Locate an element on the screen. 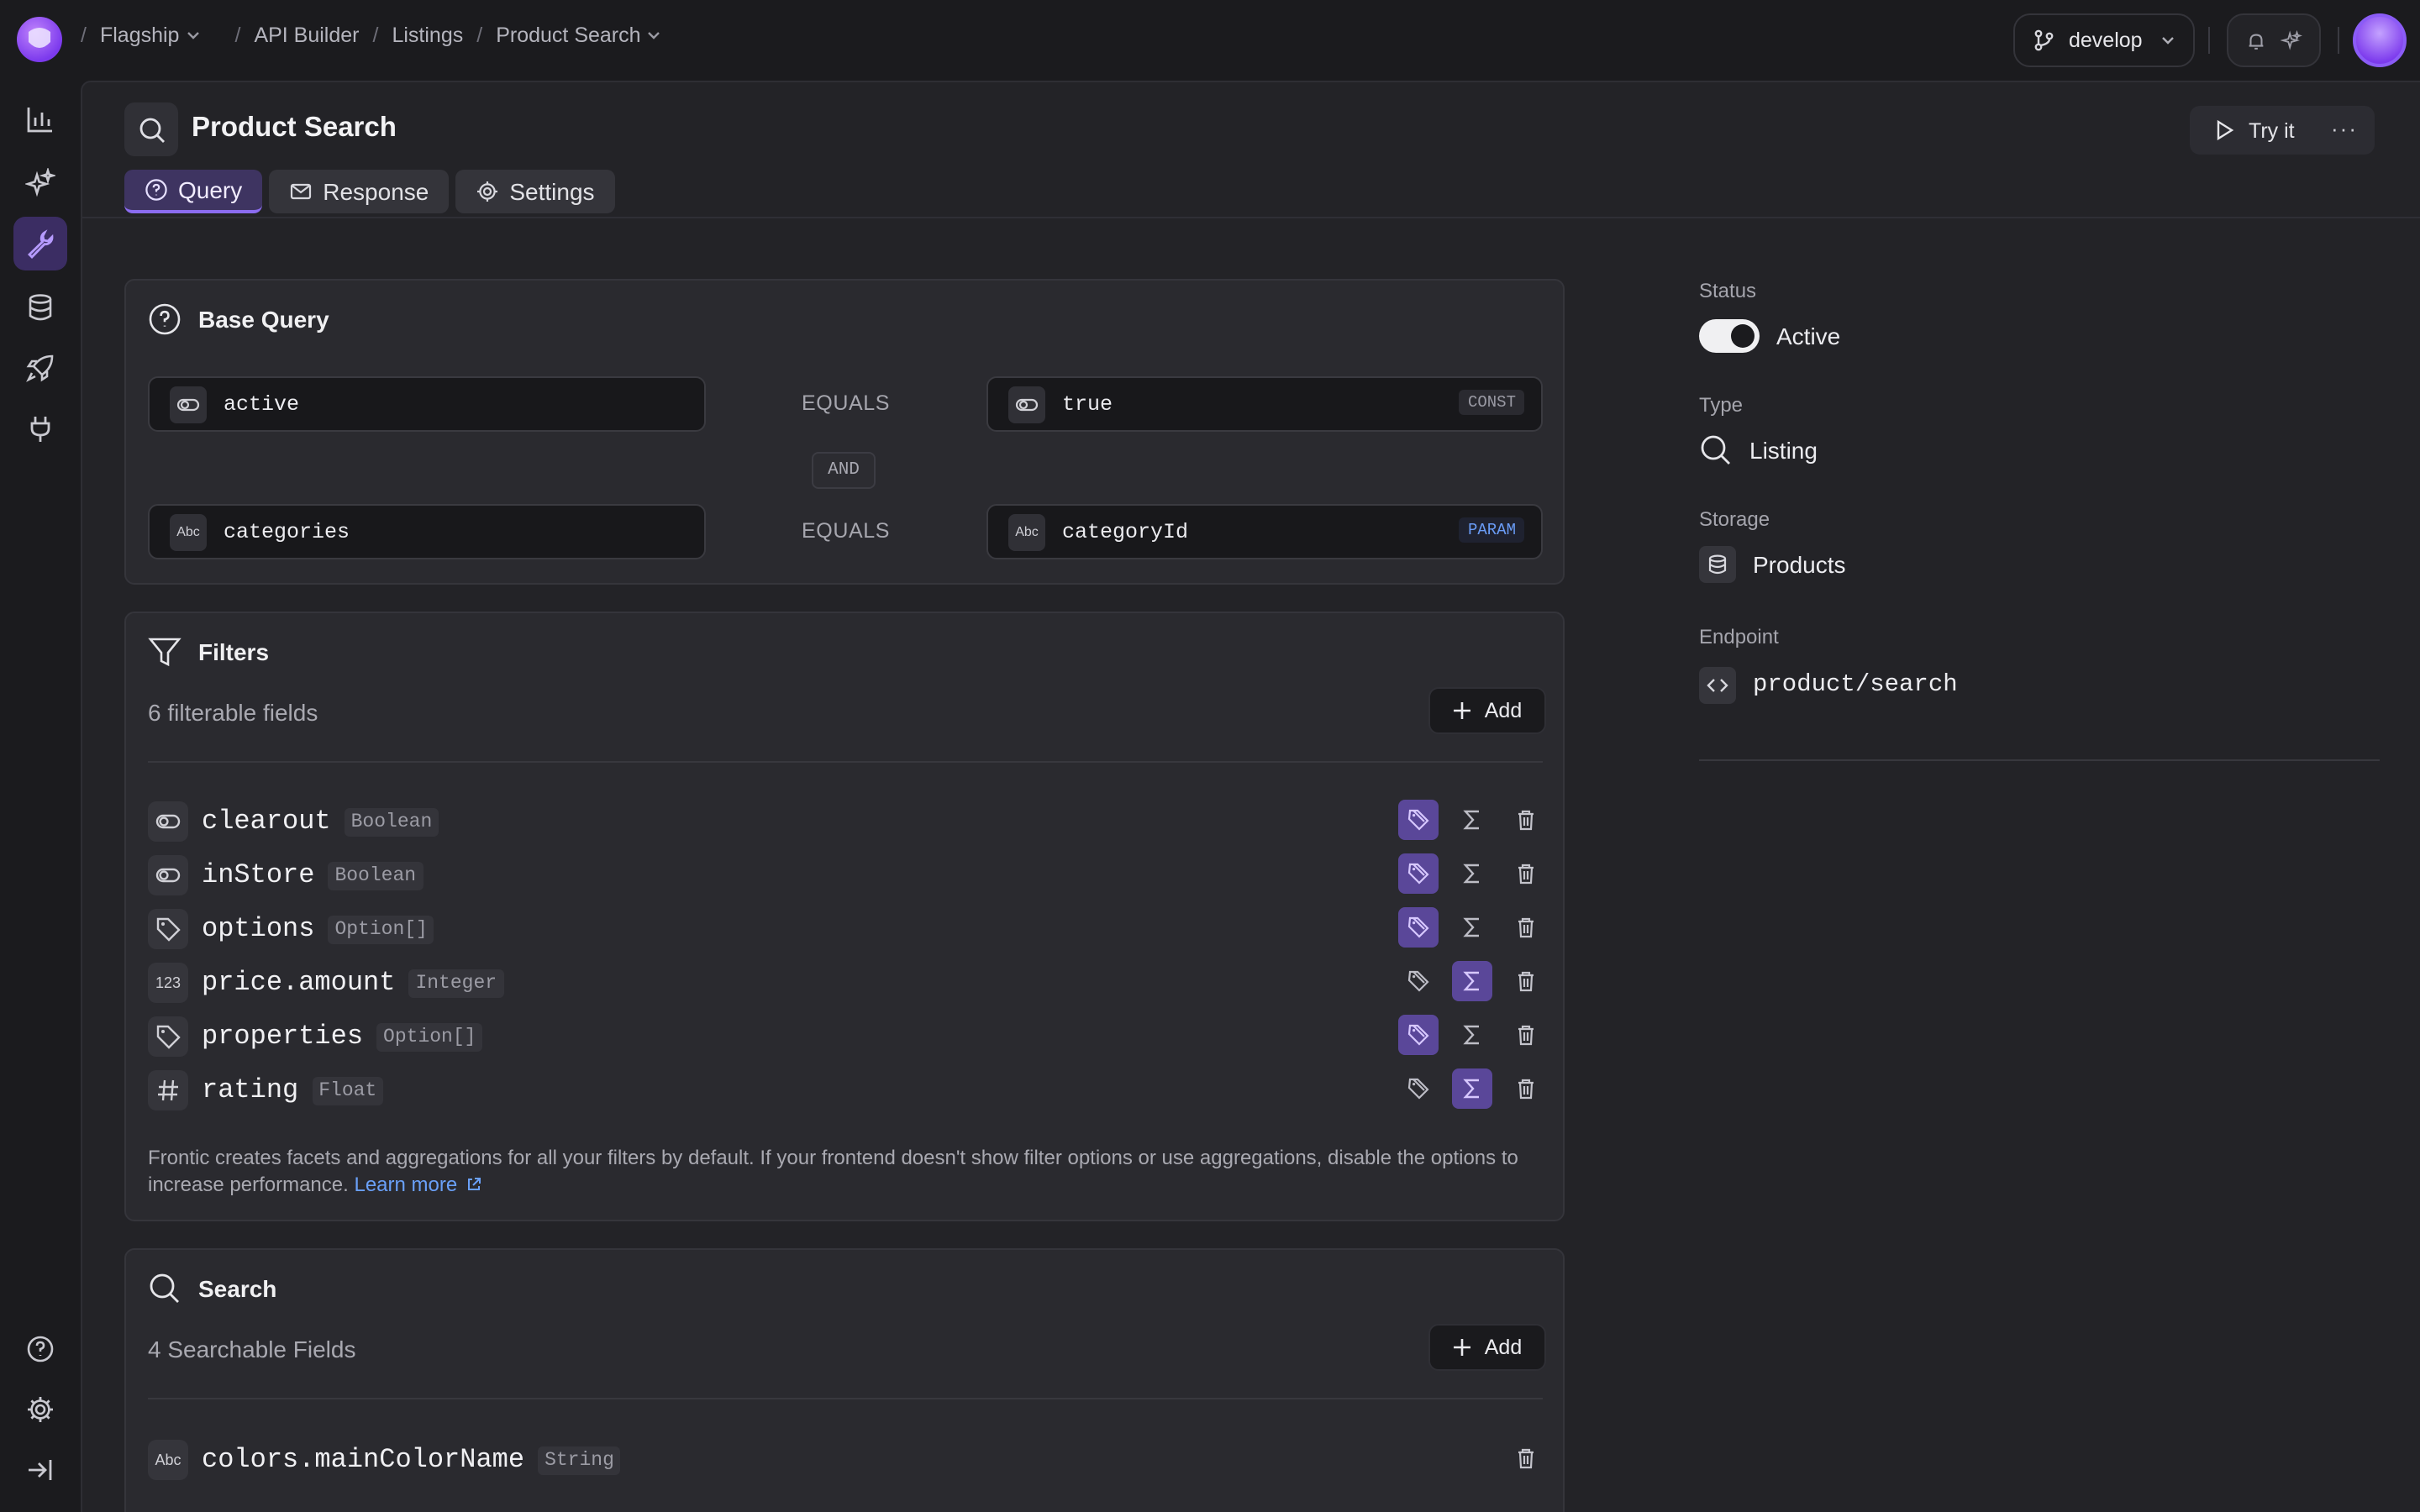 Image resolution: width=2420 pixels, height=1512 pixels. status-label: Status is located at coordinates (1728, 290).